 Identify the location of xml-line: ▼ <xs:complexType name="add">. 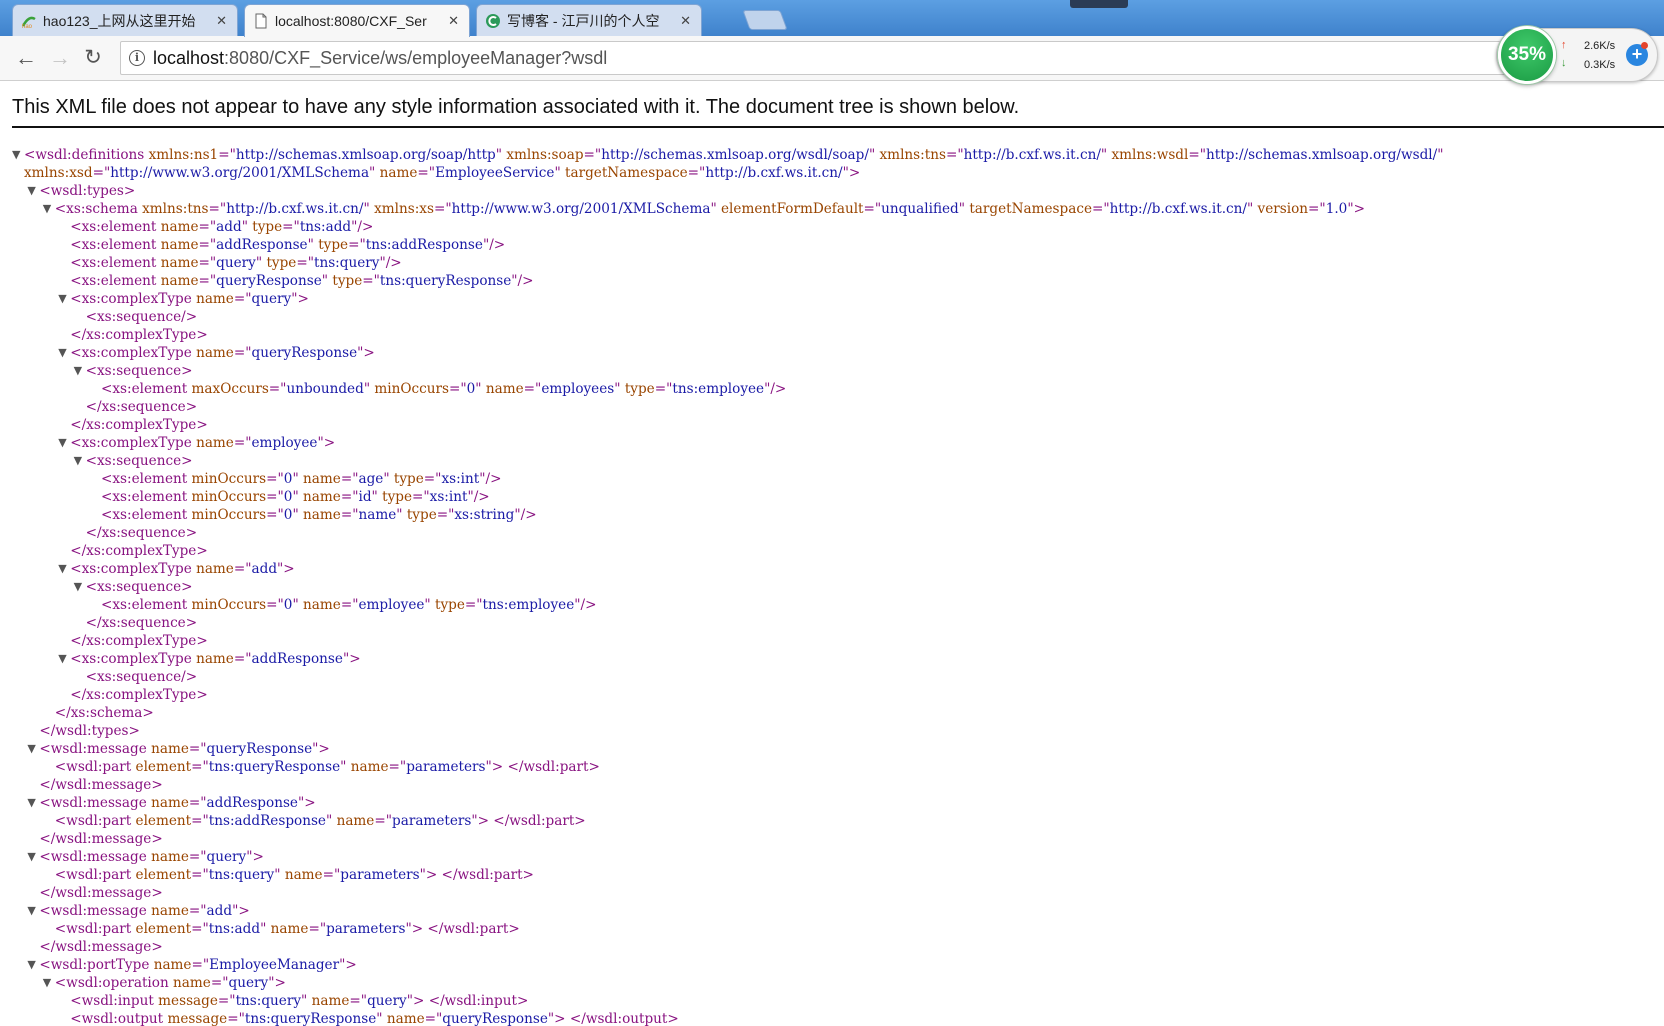
(838, 569).